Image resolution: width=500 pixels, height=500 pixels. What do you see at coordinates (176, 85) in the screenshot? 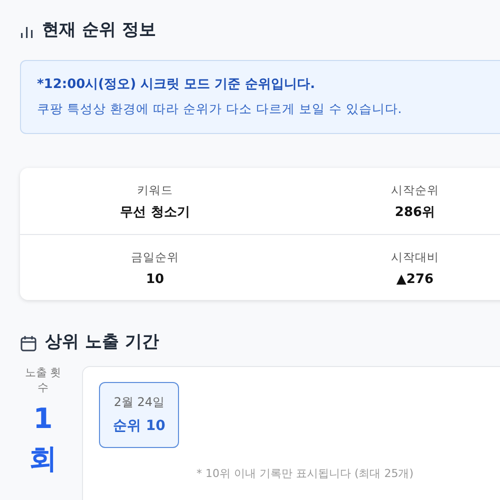
I see `notice-headline: *12:00시(정오) 시크릿 모드 기준 순위입니다.` at bounding box center [176, 85].